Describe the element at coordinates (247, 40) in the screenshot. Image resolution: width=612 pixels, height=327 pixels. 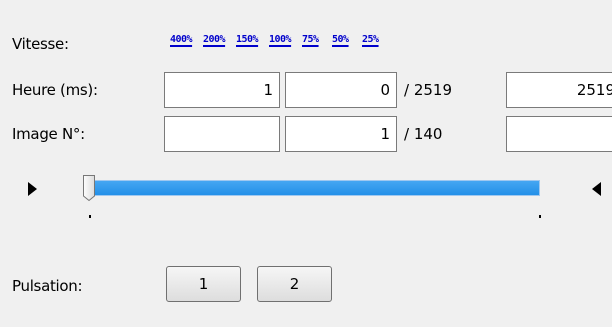
I see `speed-option-150: 150%` at that location.